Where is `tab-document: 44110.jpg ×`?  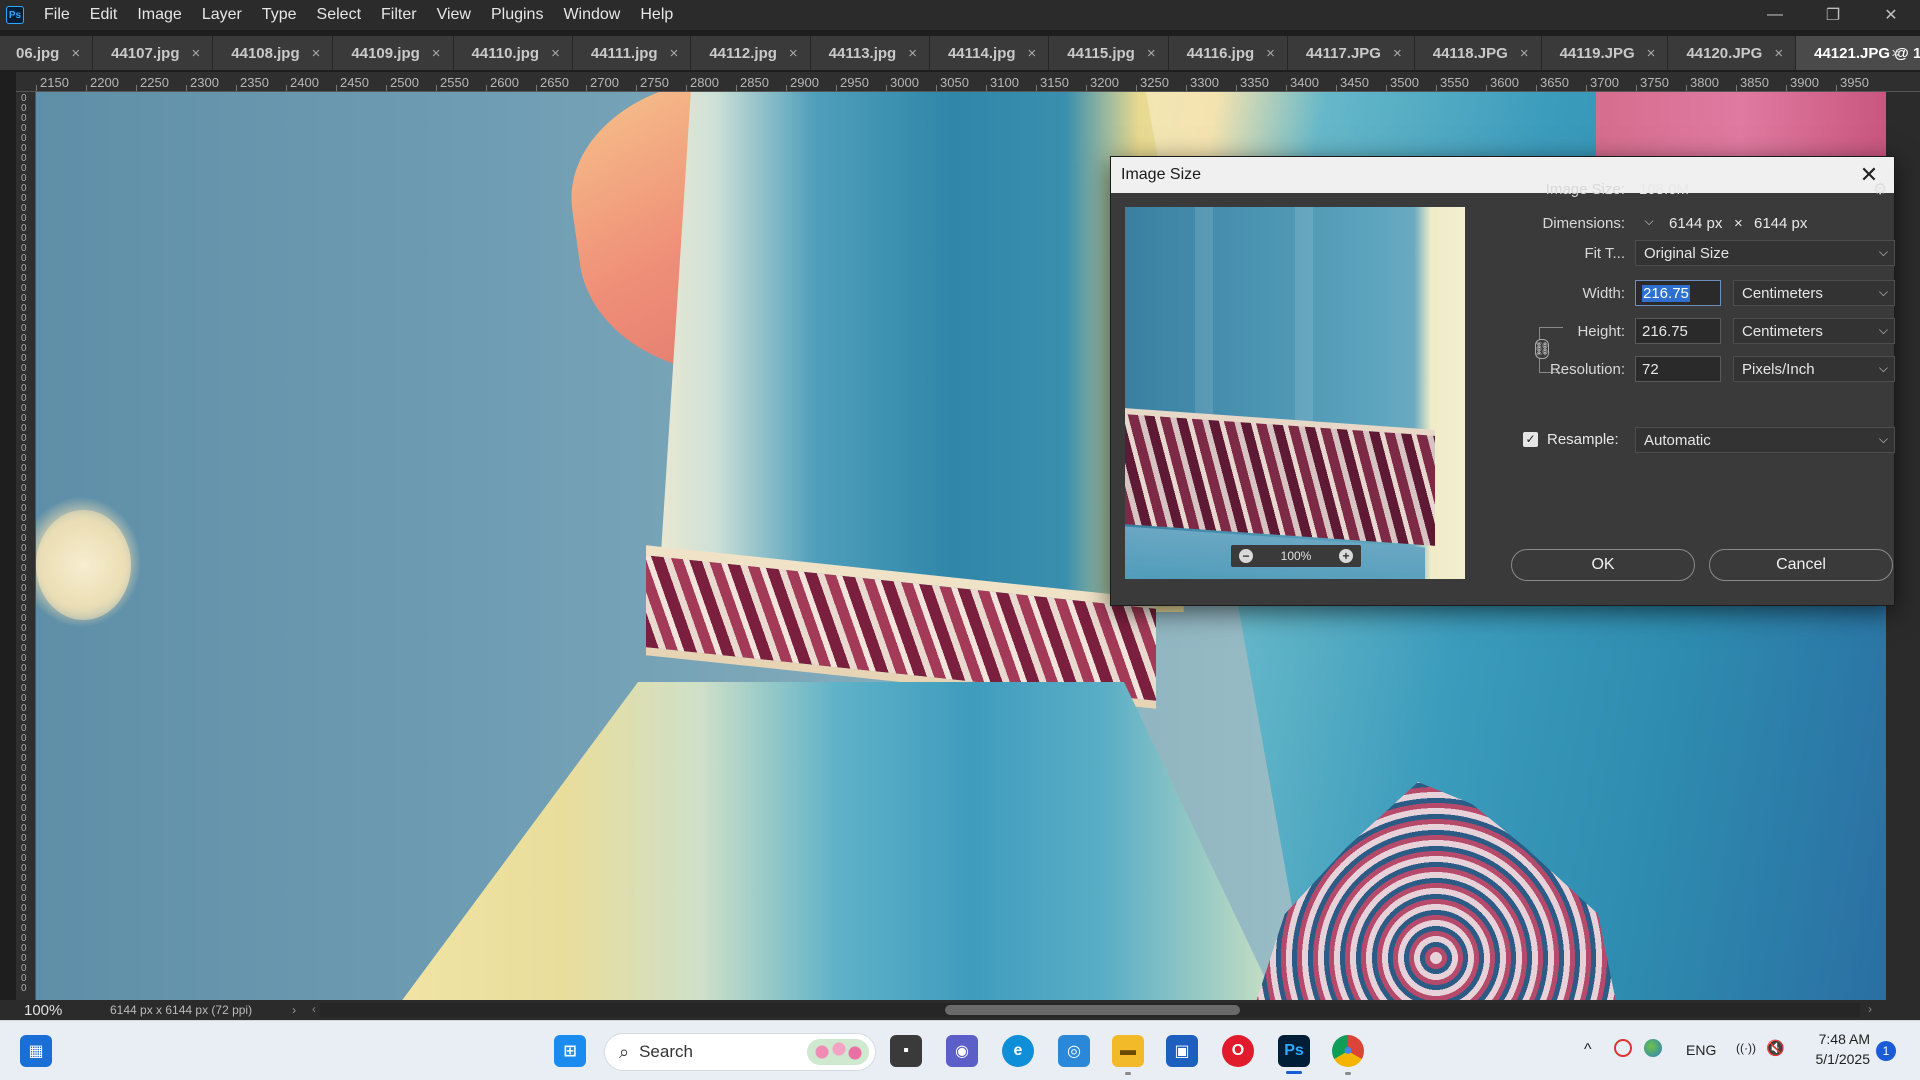
tab-document: 44110.jpg × is located at coordinates (513, 53).